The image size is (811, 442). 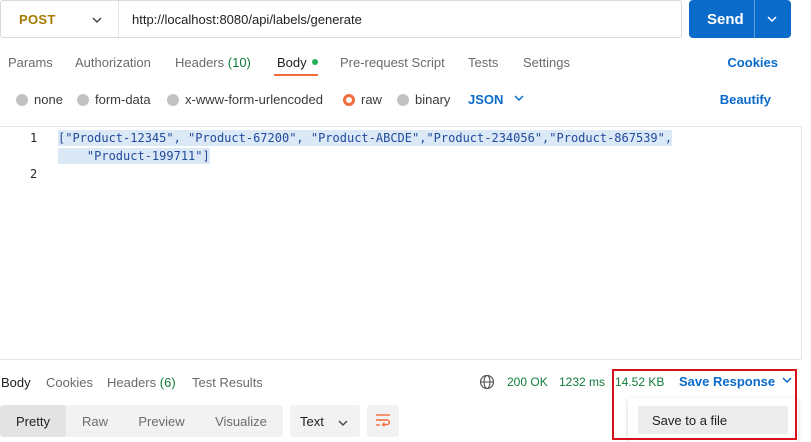 I want to click on response-size: 14.52 KB, so click(x=639, y=382).